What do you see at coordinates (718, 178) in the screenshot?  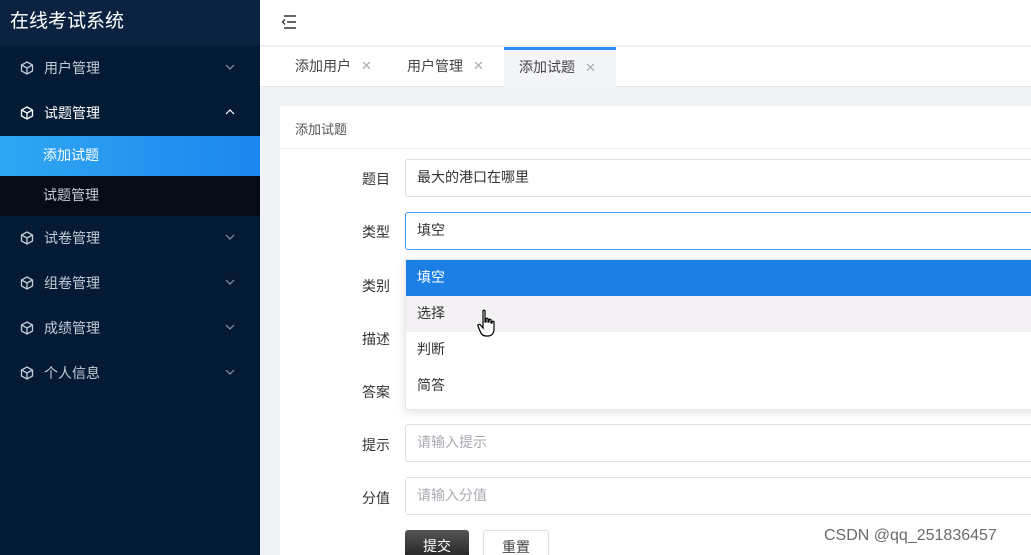 I see `title-input: 最大的港口在哪里` at bounding box center [718, 178].